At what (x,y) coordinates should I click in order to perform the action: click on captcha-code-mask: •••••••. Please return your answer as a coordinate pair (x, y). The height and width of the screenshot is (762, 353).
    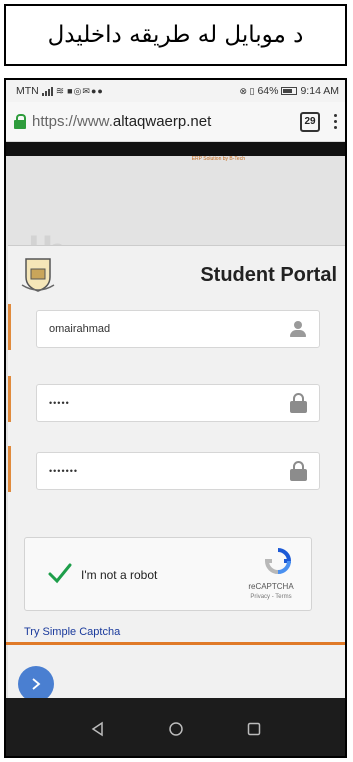
    Looking at the image, I should click on (64, 471).